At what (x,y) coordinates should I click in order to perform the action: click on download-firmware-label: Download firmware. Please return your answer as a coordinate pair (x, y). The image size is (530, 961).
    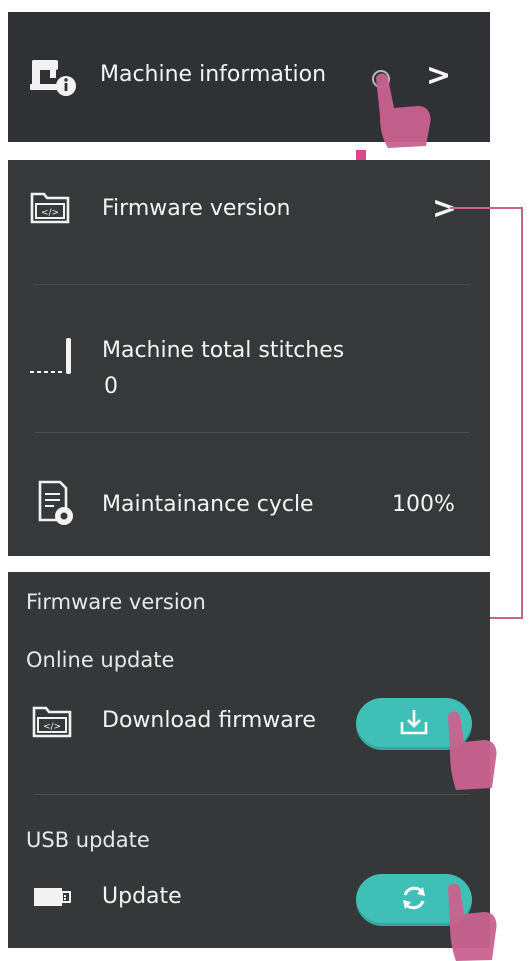
    Looking at the image, I should click on (209, 720).